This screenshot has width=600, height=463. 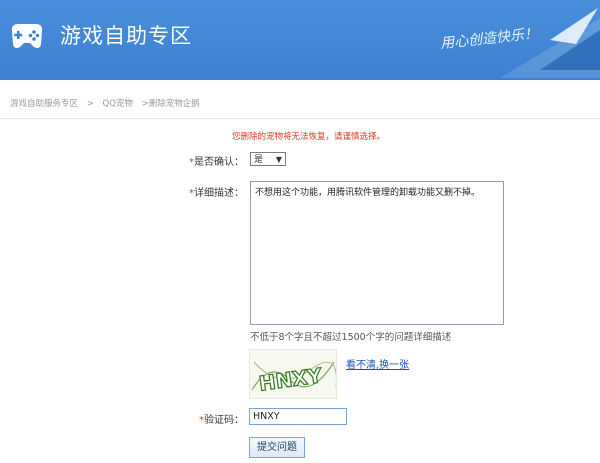 I want to click on warning-message: 您删除的宠物将无法恢复，请谨慎选择。, so click(x=309, y=137).